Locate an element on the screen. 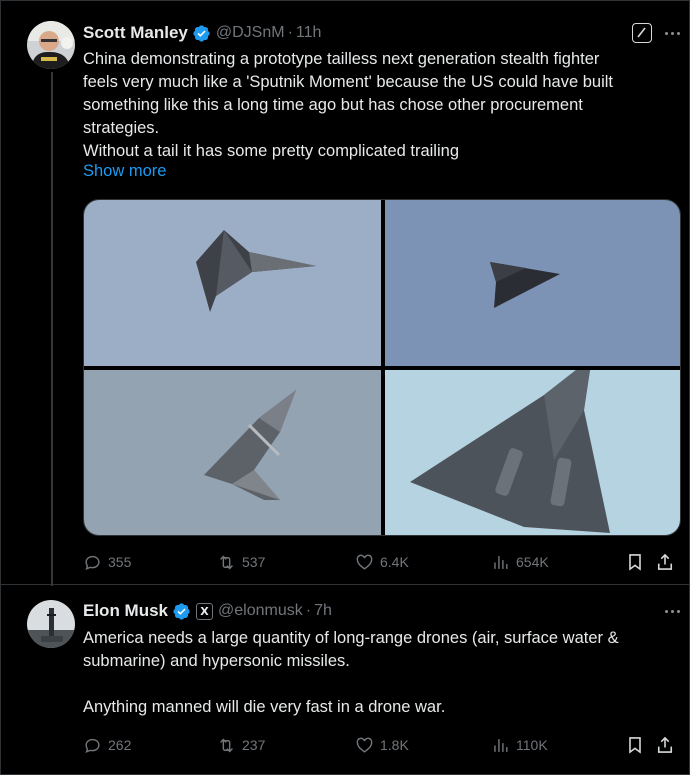  reply-count: 262 is located at coordinates (120, 745).